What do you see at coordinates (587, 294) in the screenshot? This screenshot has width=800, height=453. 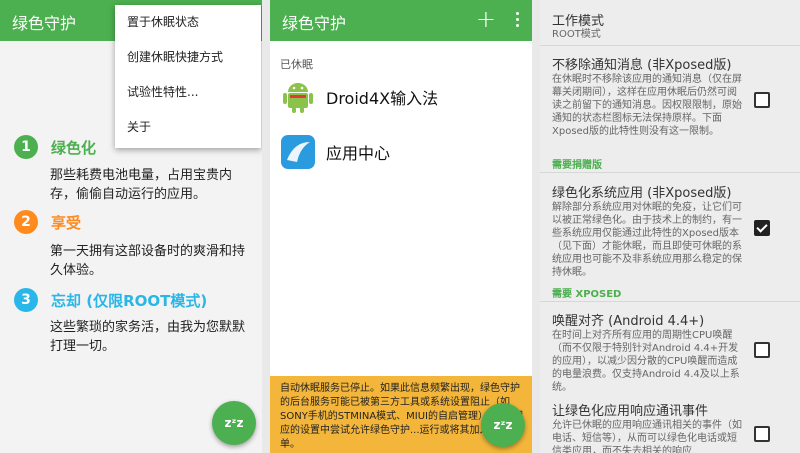 I see `category-header-xposed: 需要 XPOSED` at bounding box center [587, 294].